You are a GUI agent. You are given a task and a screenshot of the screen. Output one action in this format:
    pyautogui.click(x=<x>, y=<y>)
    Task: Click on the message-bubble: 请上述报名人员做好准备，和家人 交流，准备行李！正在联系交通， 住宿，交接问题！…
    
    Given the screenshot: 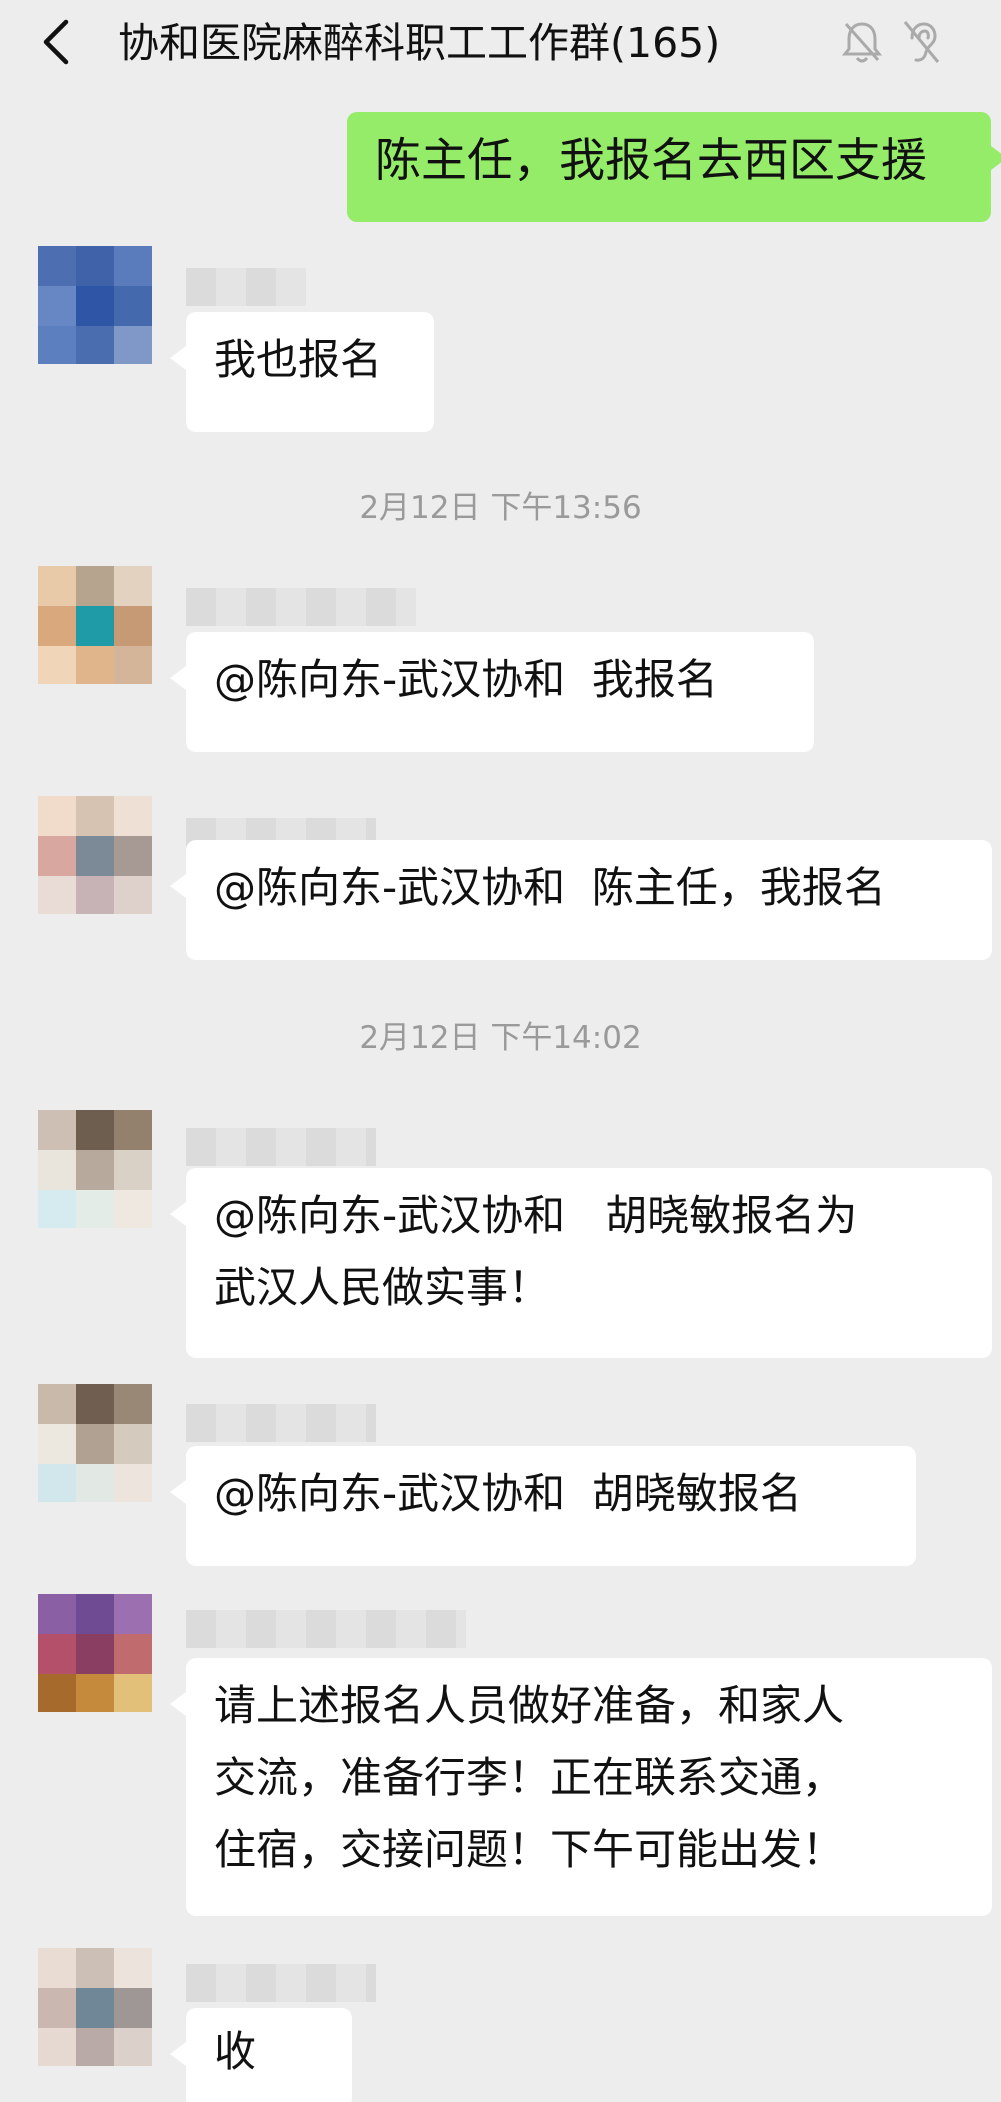 What is the action you would take?
    pyautogui.click(x=581, y=1787)
    